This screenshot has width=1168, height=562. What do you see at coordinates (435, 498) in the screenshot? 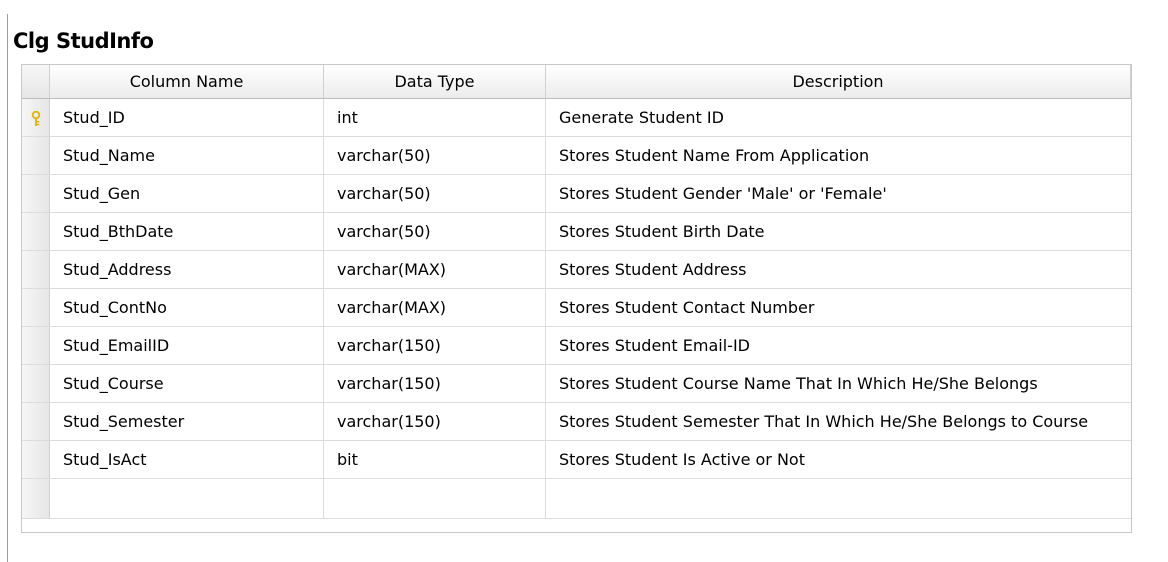
I see `new-row-type-cell` at bounding box center [435, 498].